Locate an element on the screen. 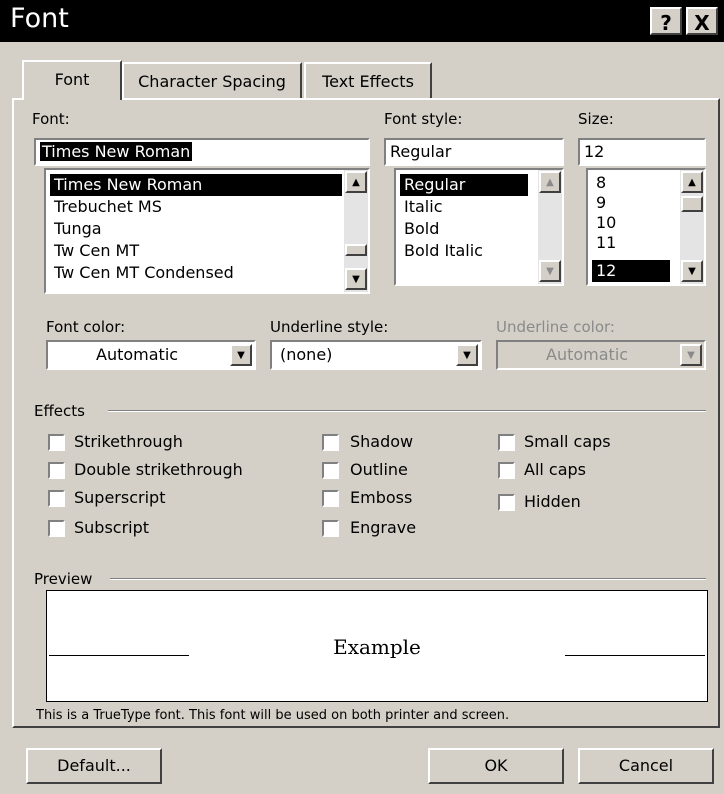 The height and width of the screenshot is (794, 724). effects-group-label: Effects is located at coordinates (59, 411).